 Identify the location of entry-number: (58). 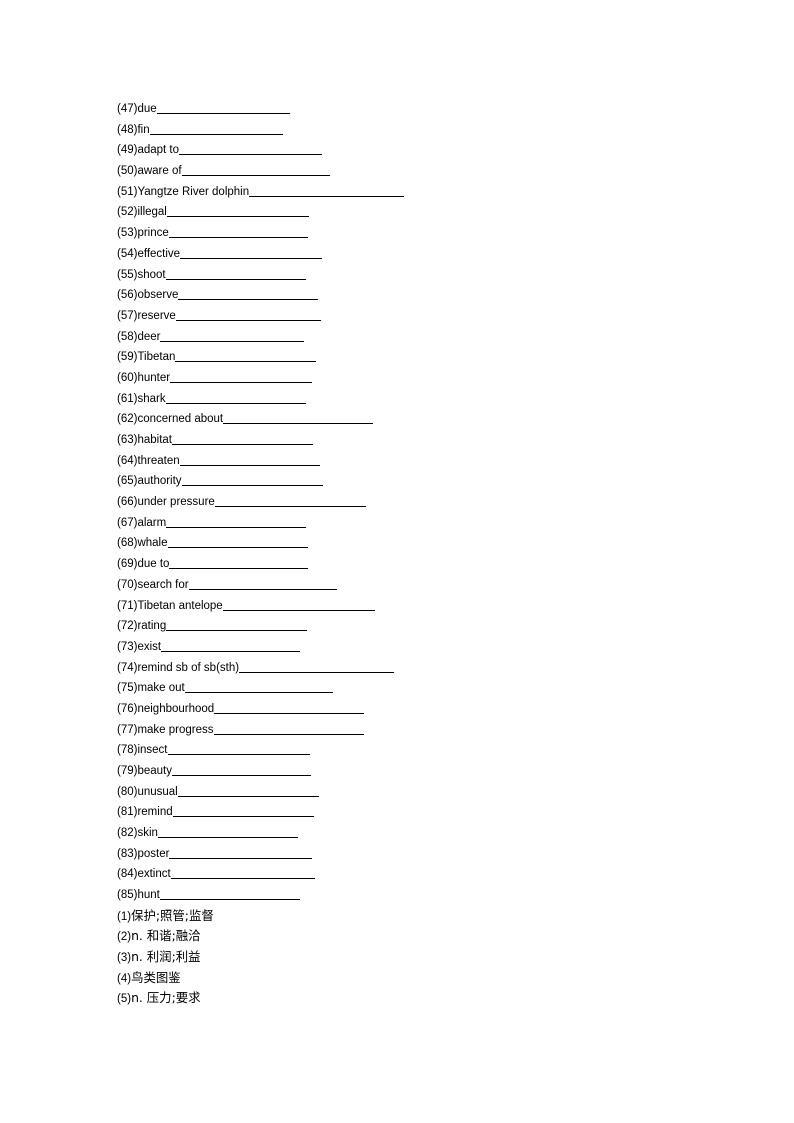
(127, 336).